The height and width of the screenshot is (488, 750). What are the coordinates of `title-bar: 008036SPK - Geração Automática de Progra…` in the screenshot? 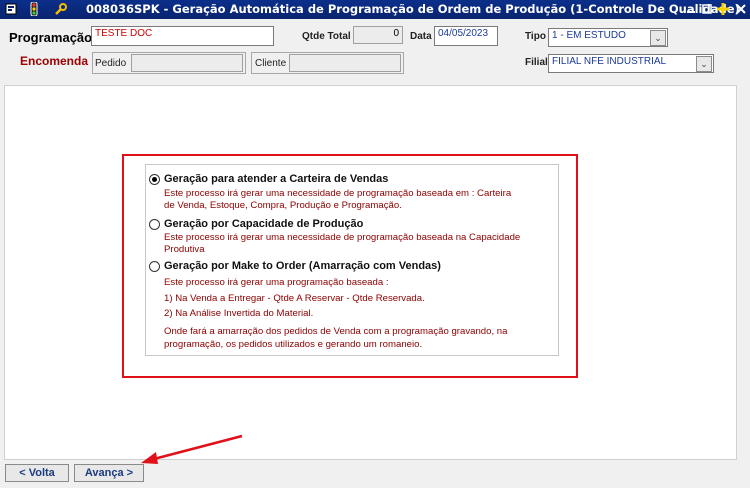 It's located at (375, 9).